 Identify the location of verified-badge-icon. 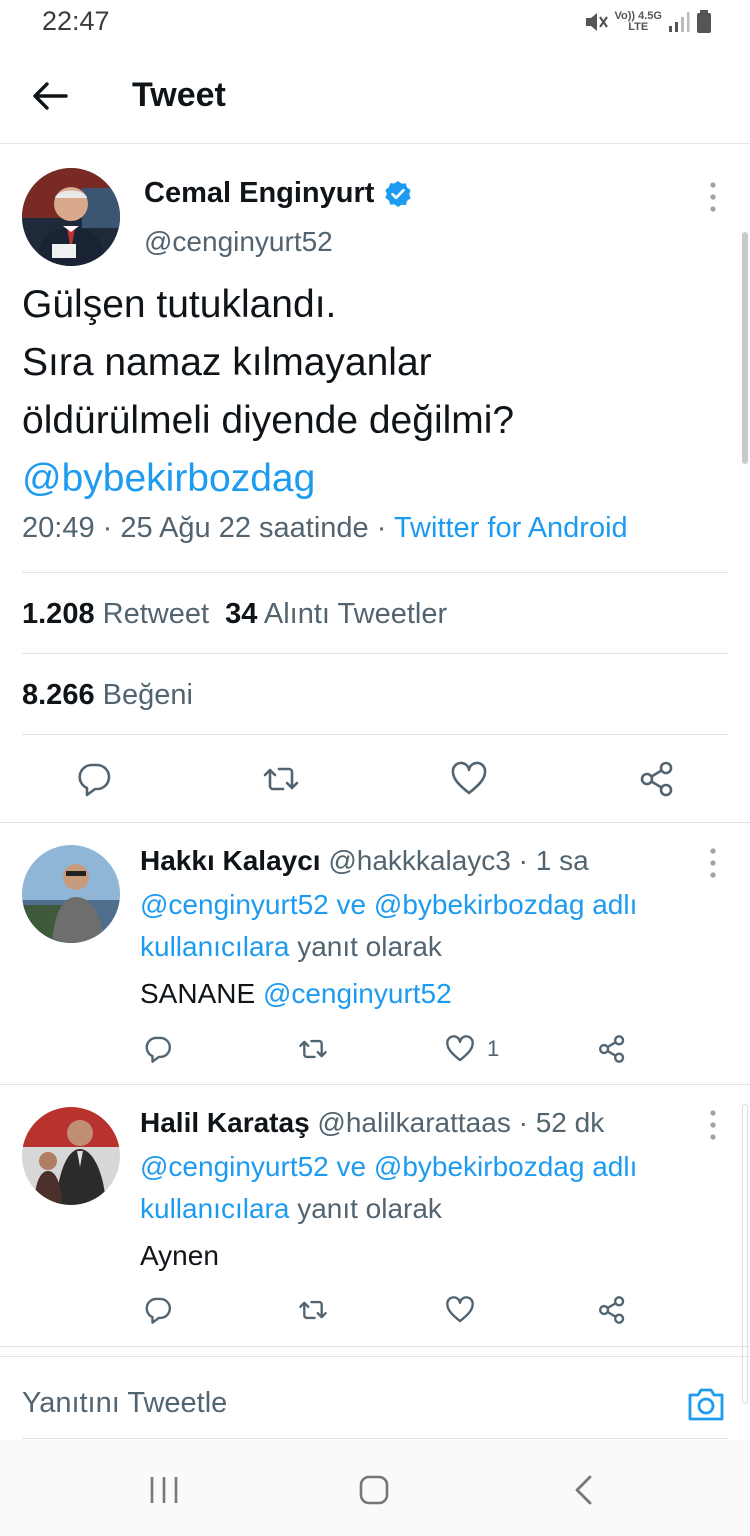
(398, 193).